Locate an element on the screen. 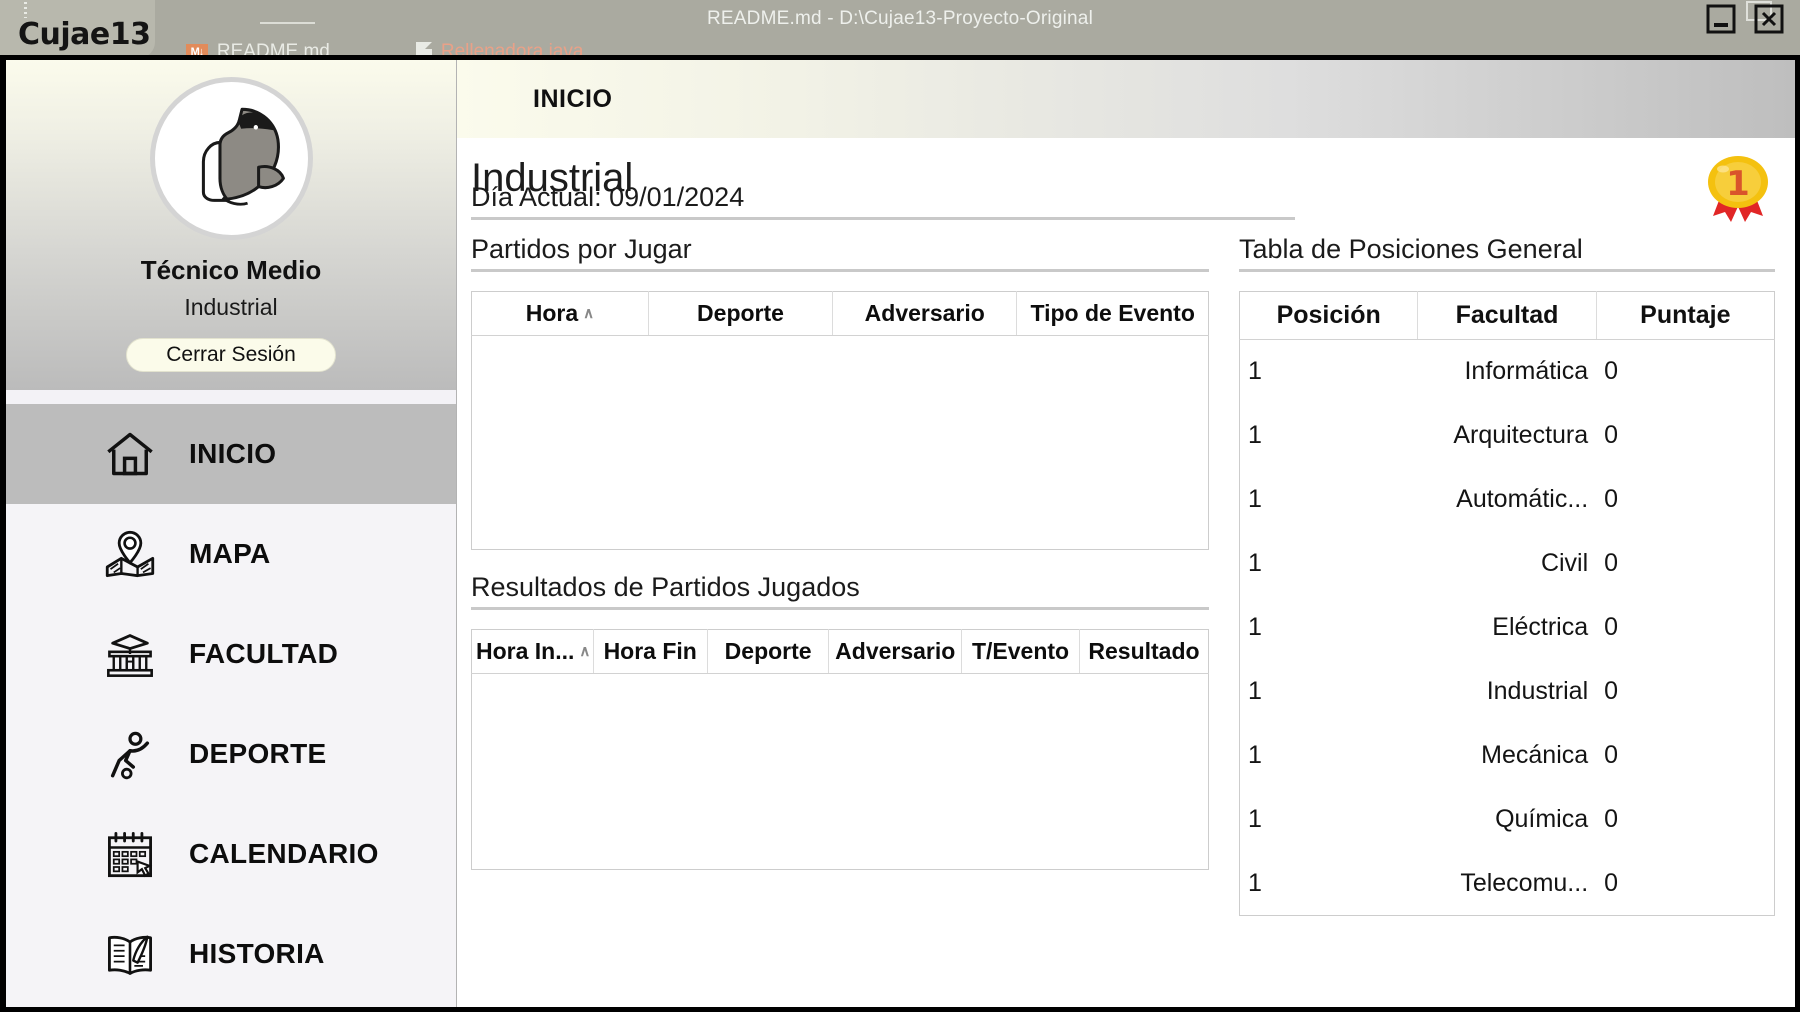 The image size is (1800, 1012). sidebar-profile-panel: Técnico Medio Industrial Cerrar Sesión is located at coordinates (231, 225).